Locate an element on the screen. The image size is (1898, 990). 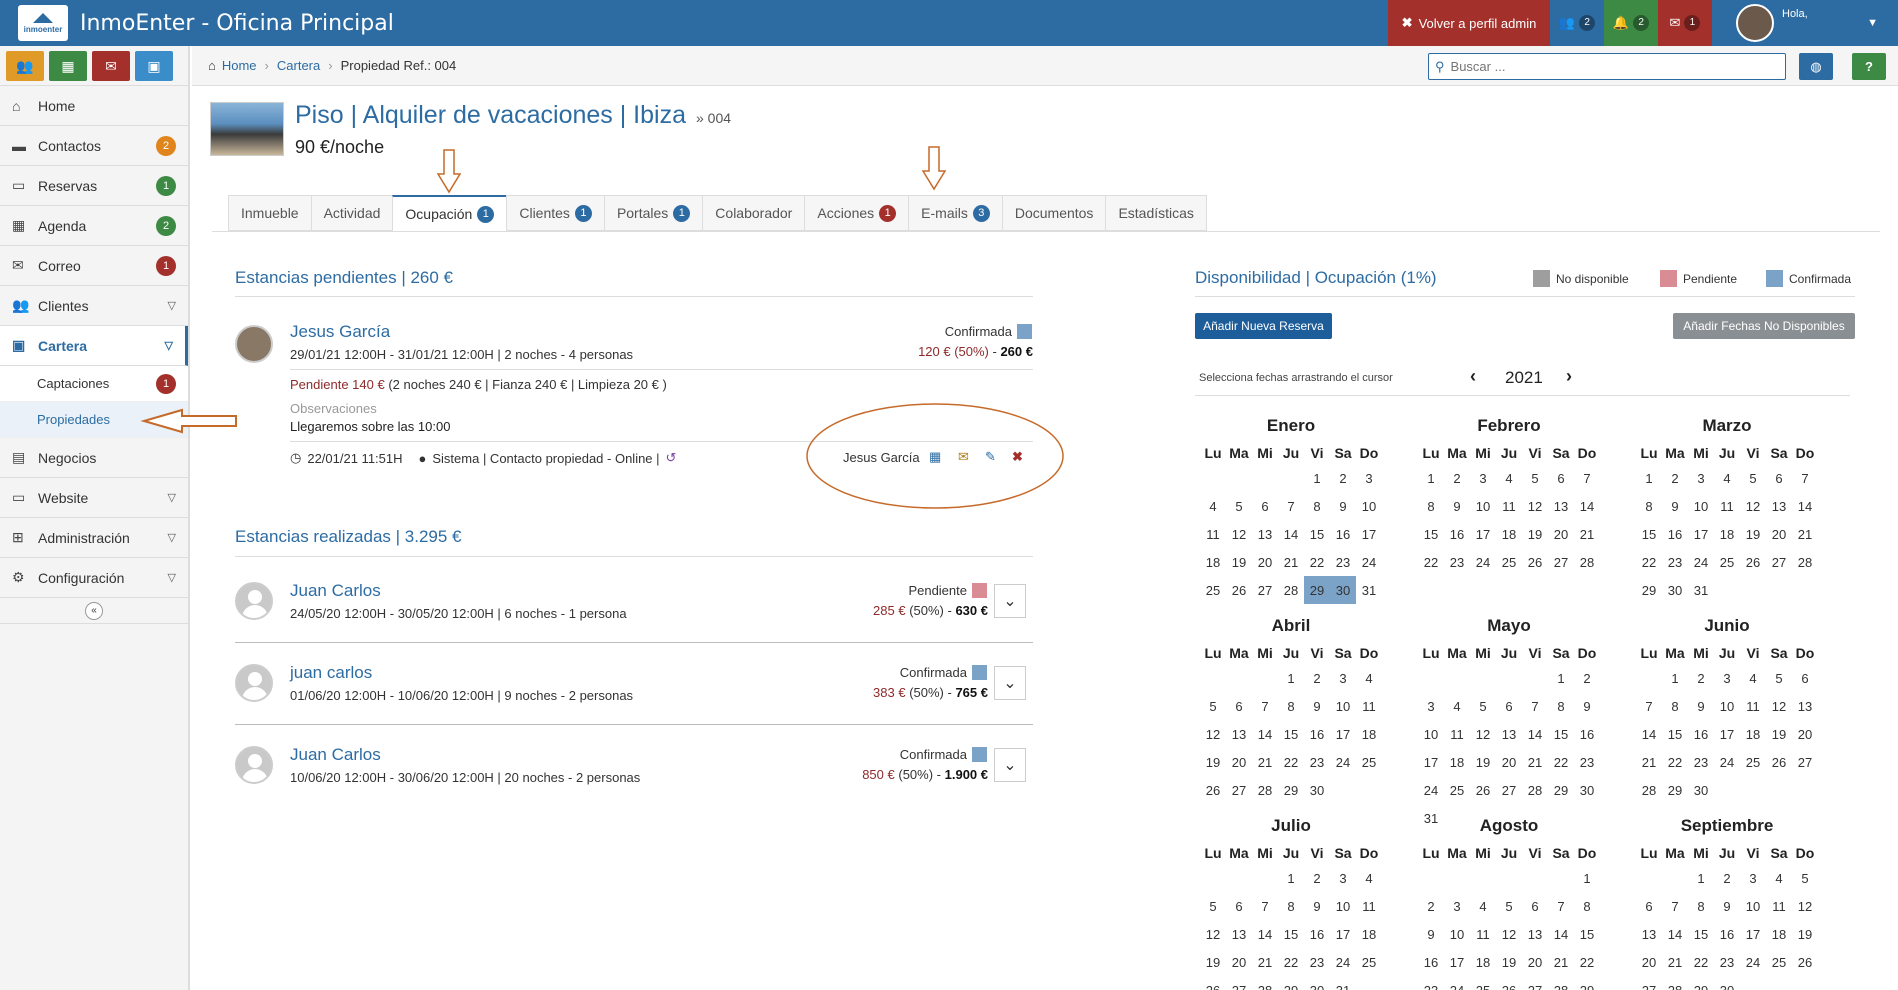
sidebar-item-clientes: 👥 Clientes ▽ is located at coordinates (94, 306).